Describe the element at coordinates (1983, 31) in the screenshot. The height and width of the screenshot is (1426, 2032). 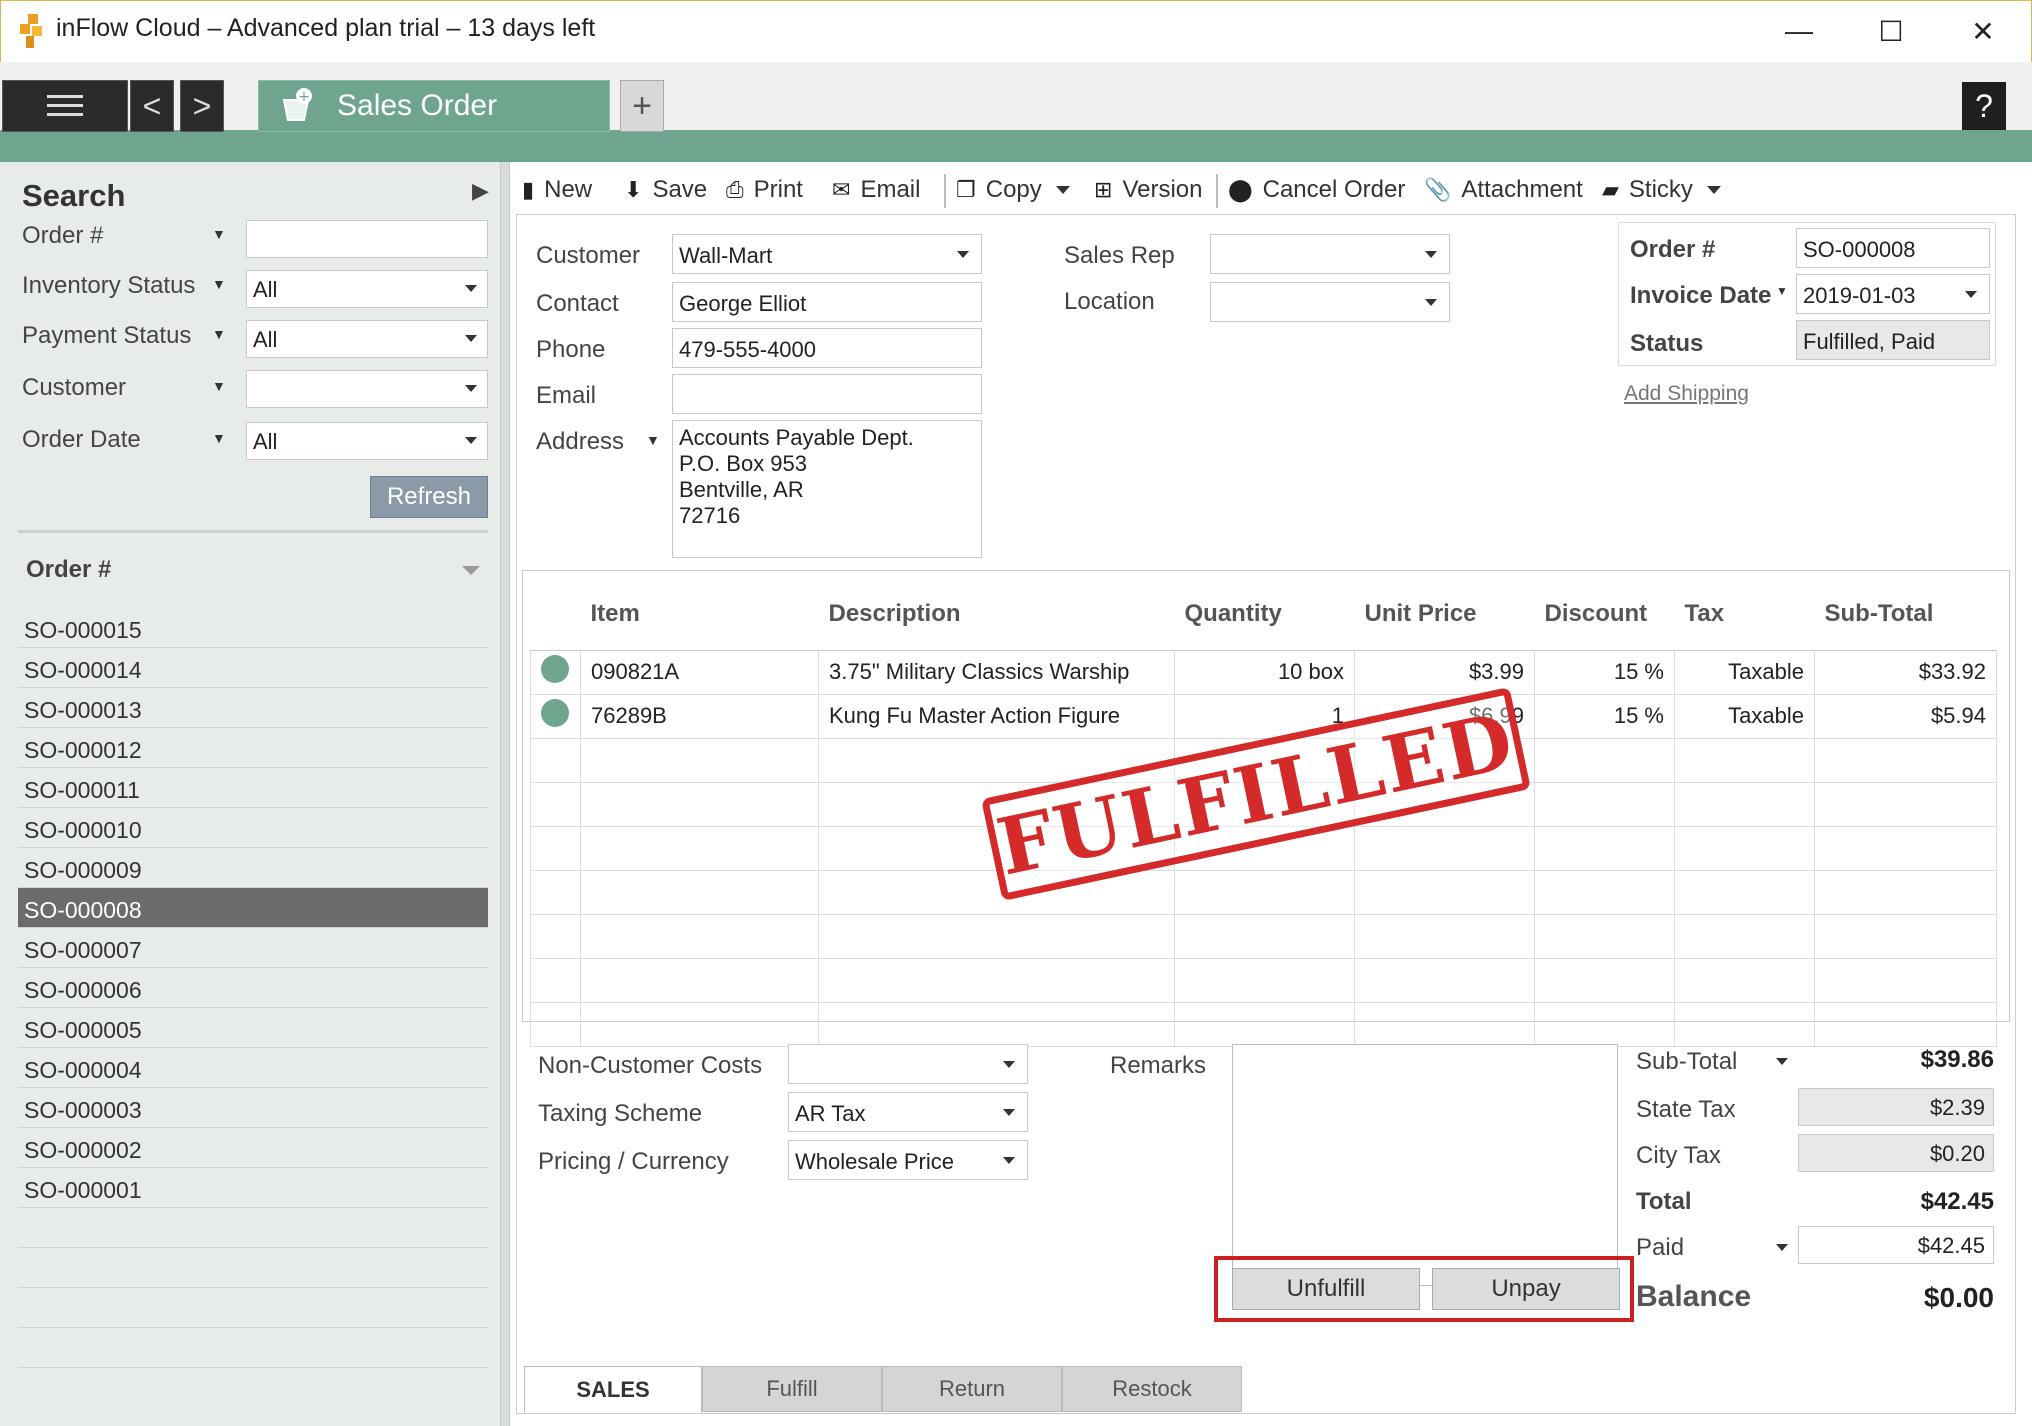
I see `close-button: ✕` at that location.